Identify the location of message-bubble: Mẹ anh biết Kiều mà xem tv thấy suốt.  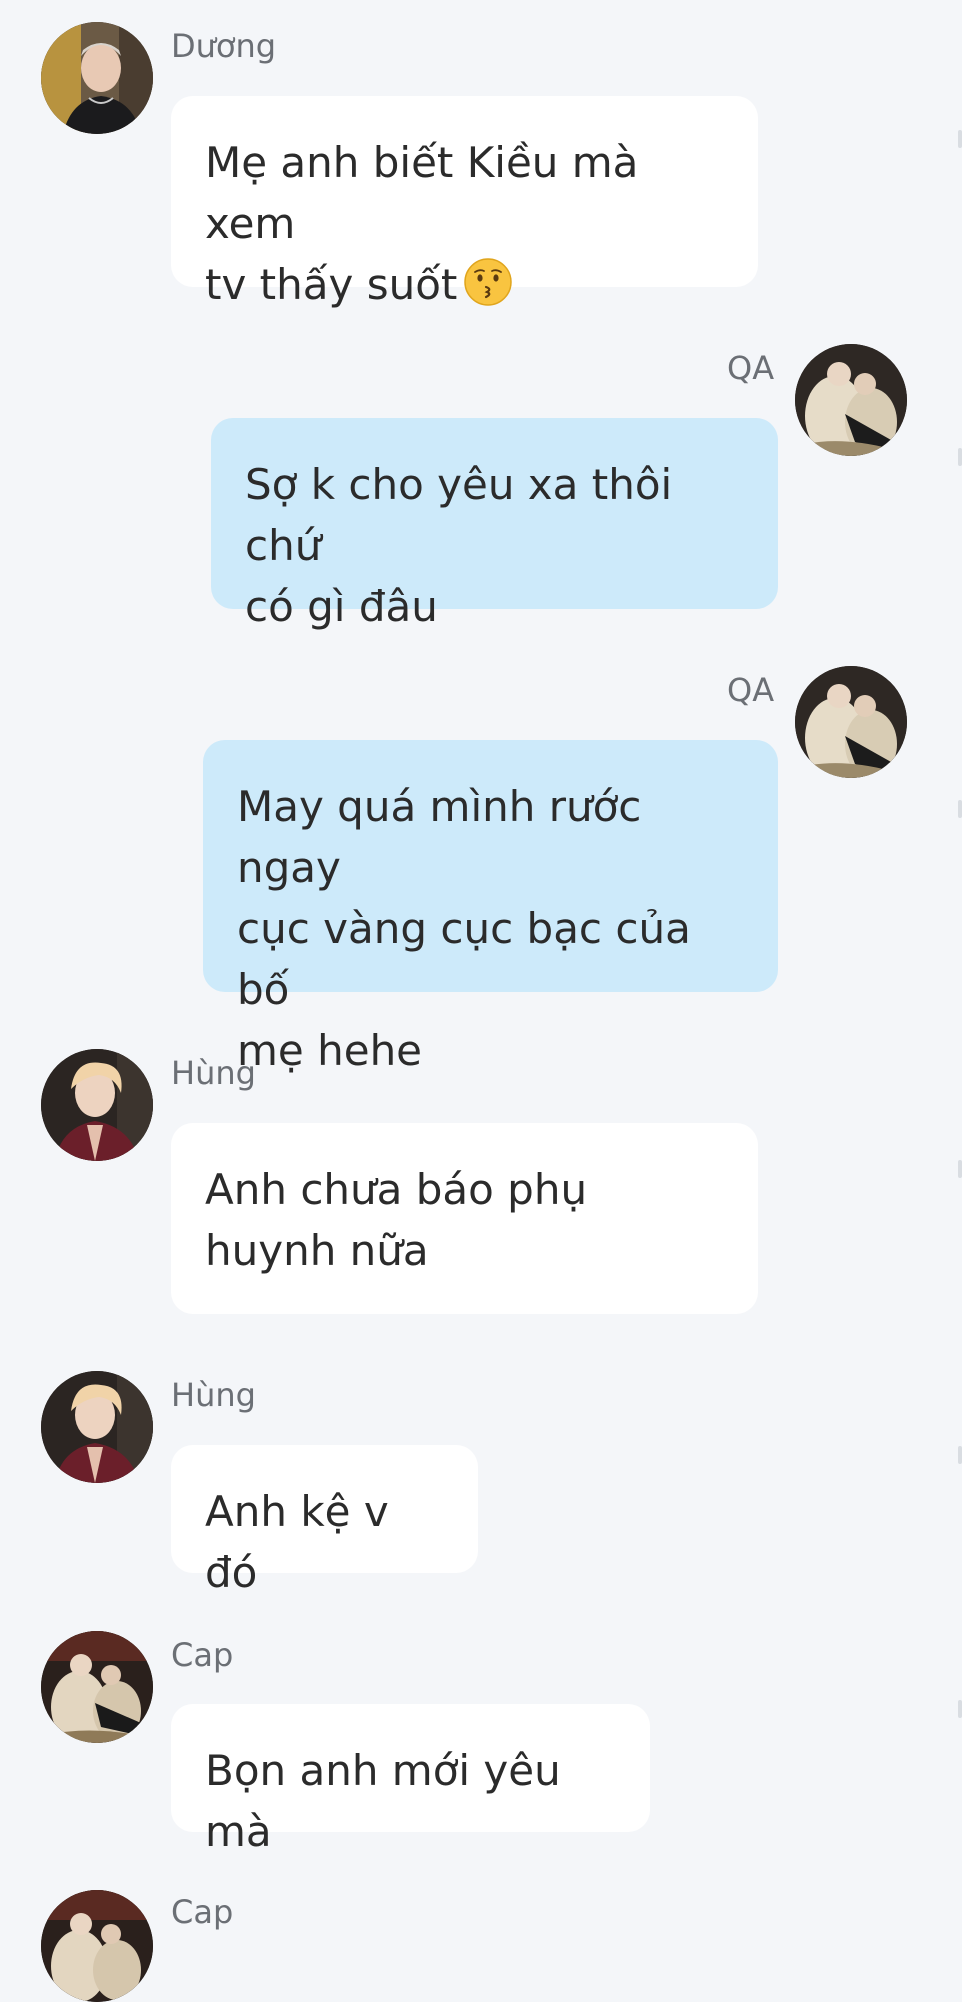
(464, 202).